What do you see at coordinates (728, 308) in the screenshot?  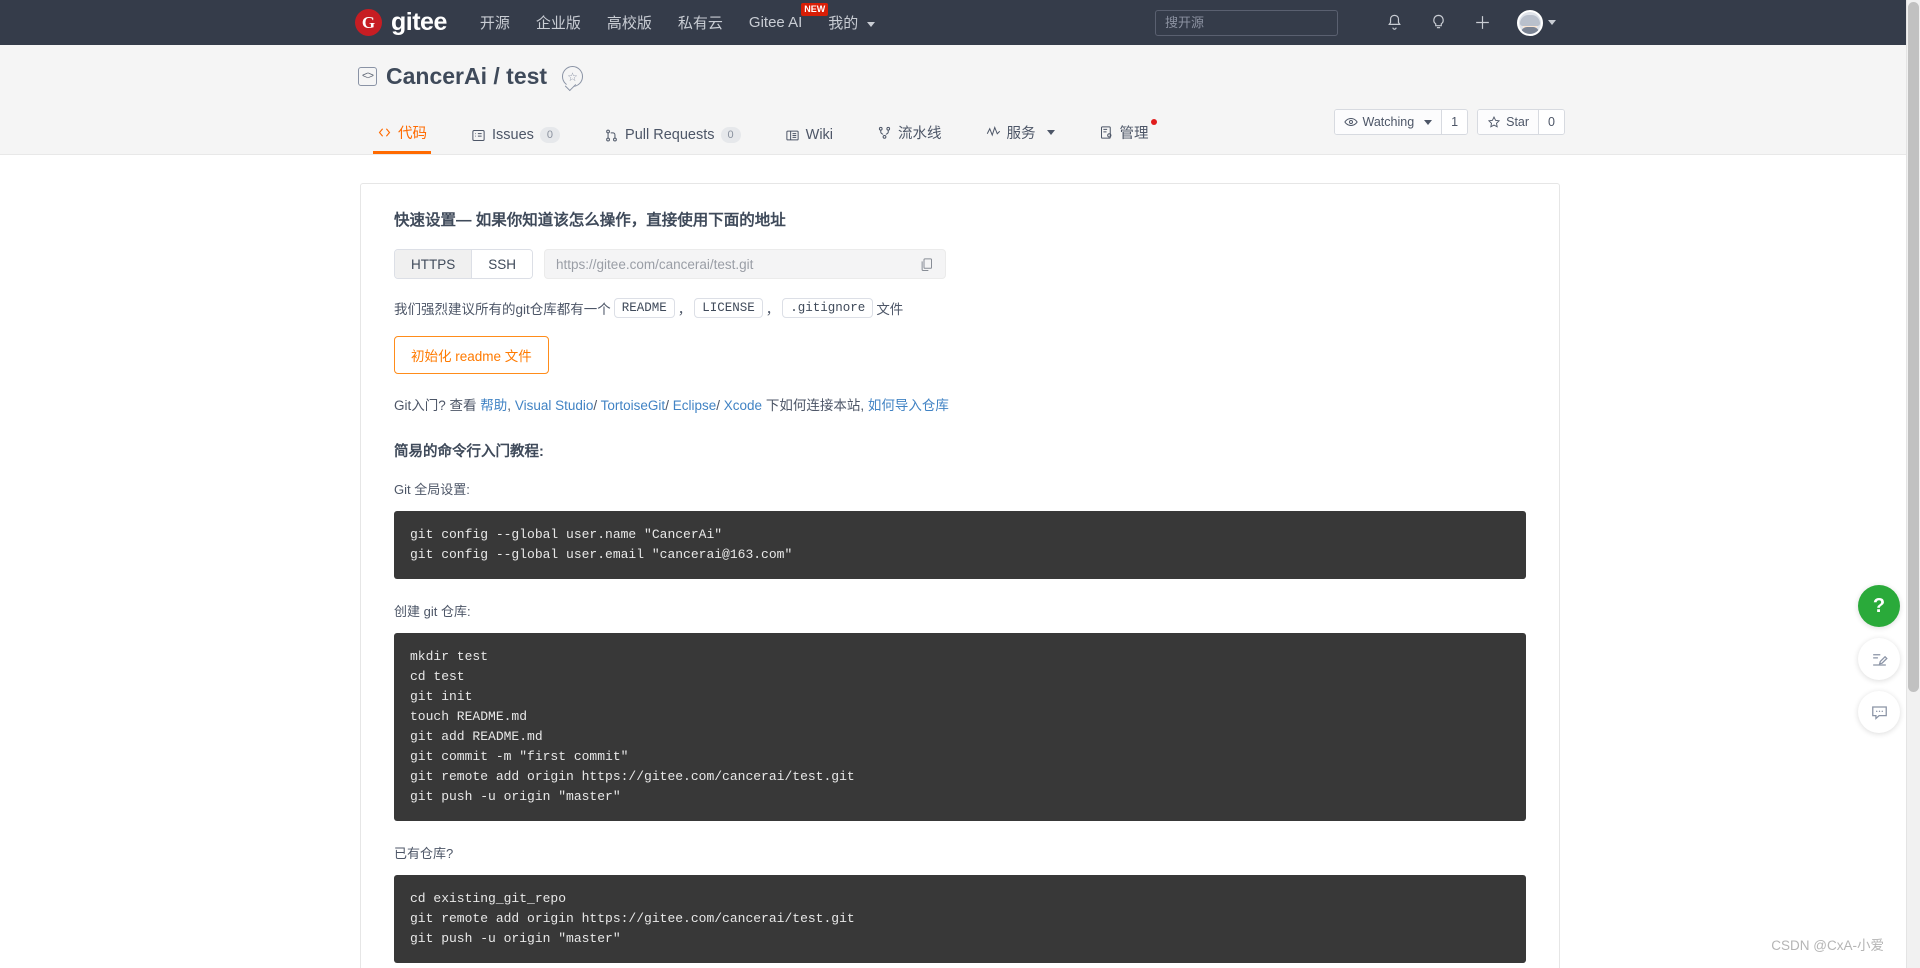 I see `chip-license: LICENSE` at bounding box center [728, 308].